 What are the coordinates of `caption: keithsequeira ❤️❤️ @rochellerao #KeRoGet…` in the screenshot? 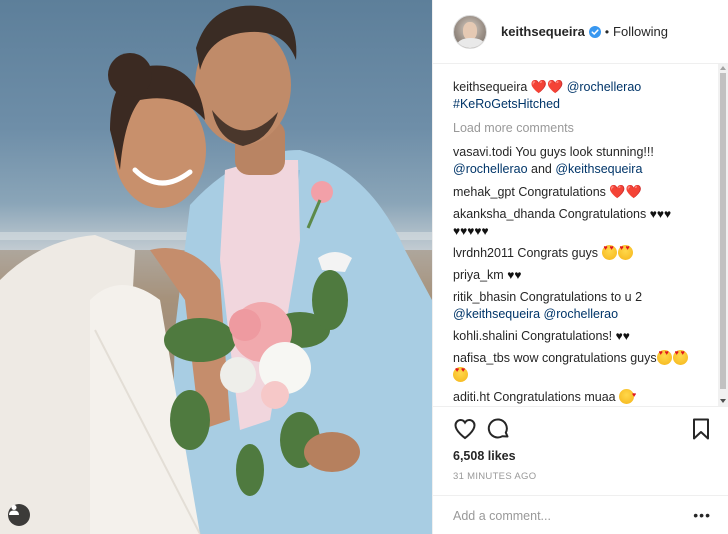 It's located at (578, 95).